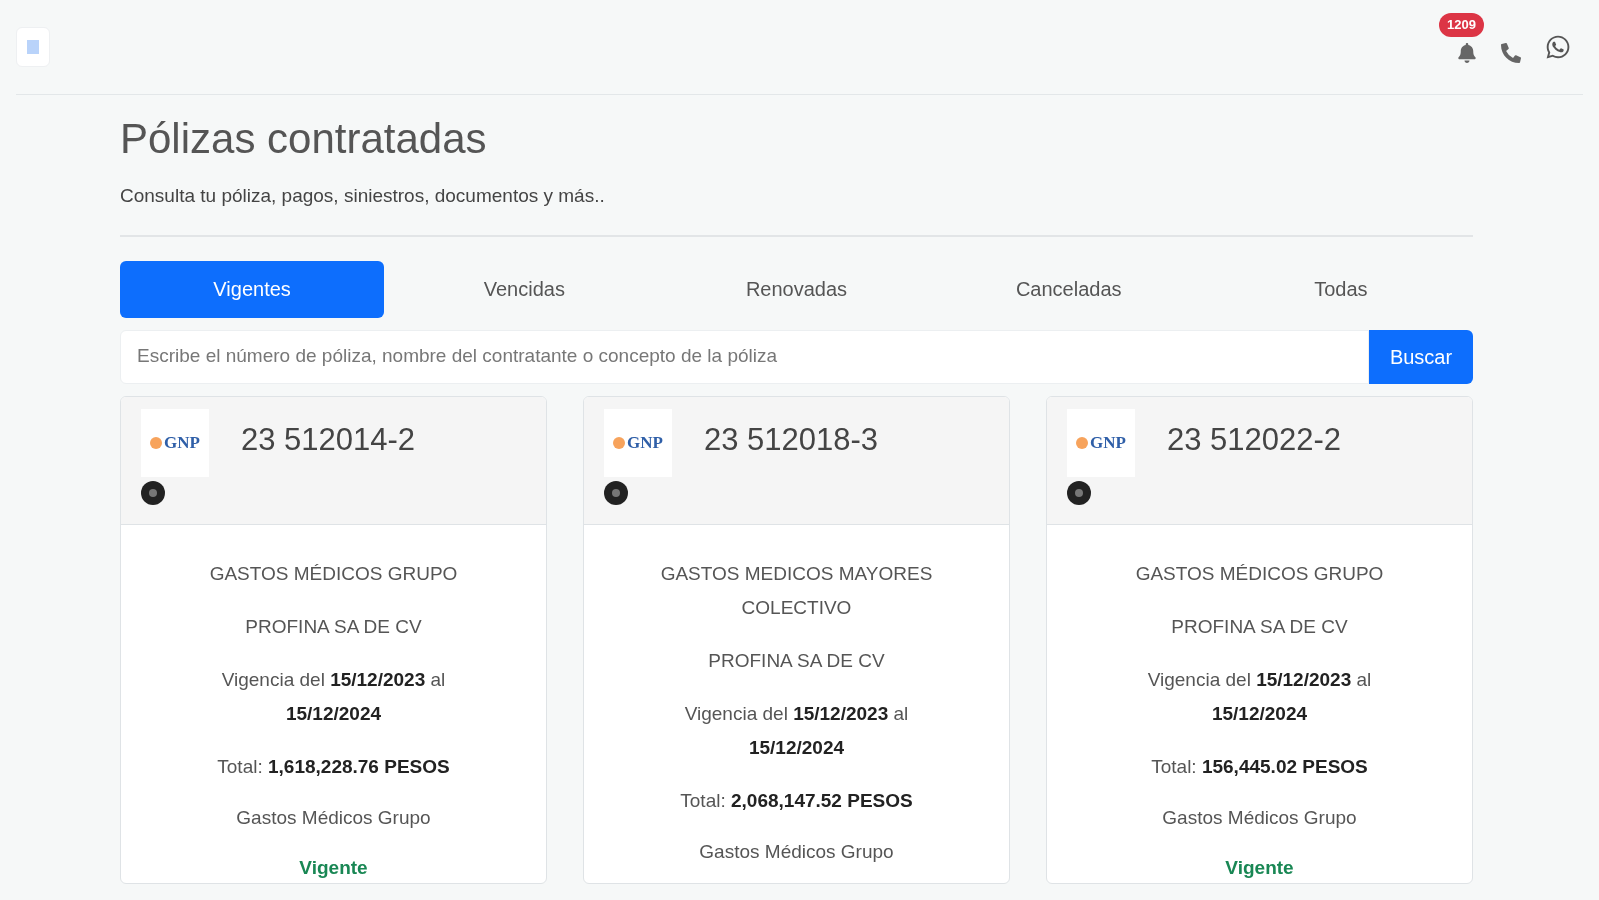 The image size is (1599, 900). I want to click on tab: Canceladas, so click(1068, 289).